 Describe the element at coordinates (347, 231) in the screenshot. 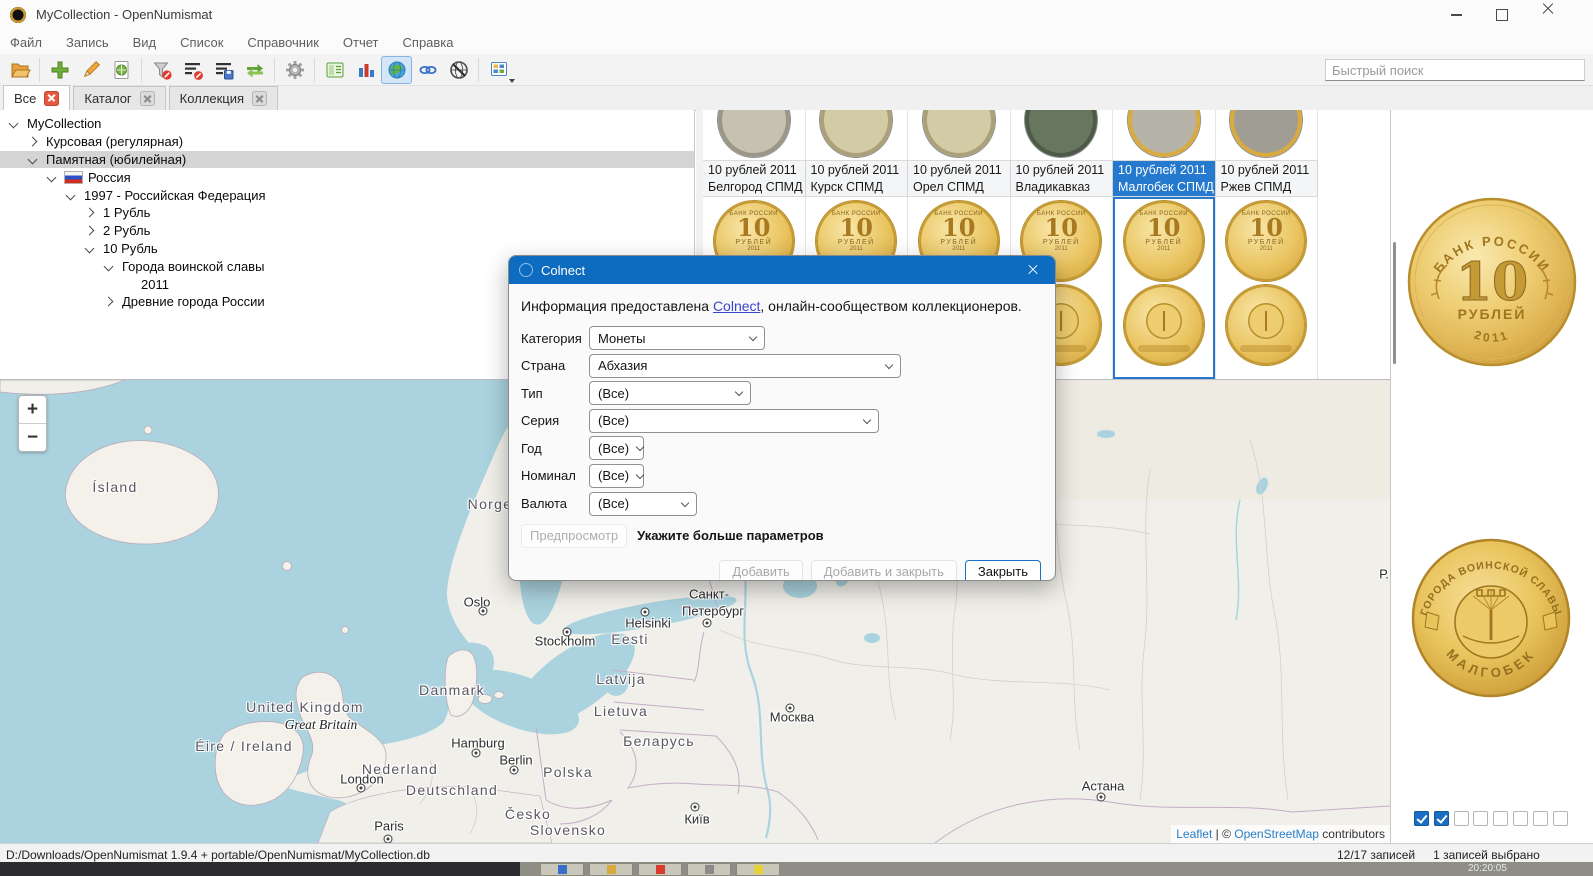

I see `tree-item: 2 Рубль` at that location.